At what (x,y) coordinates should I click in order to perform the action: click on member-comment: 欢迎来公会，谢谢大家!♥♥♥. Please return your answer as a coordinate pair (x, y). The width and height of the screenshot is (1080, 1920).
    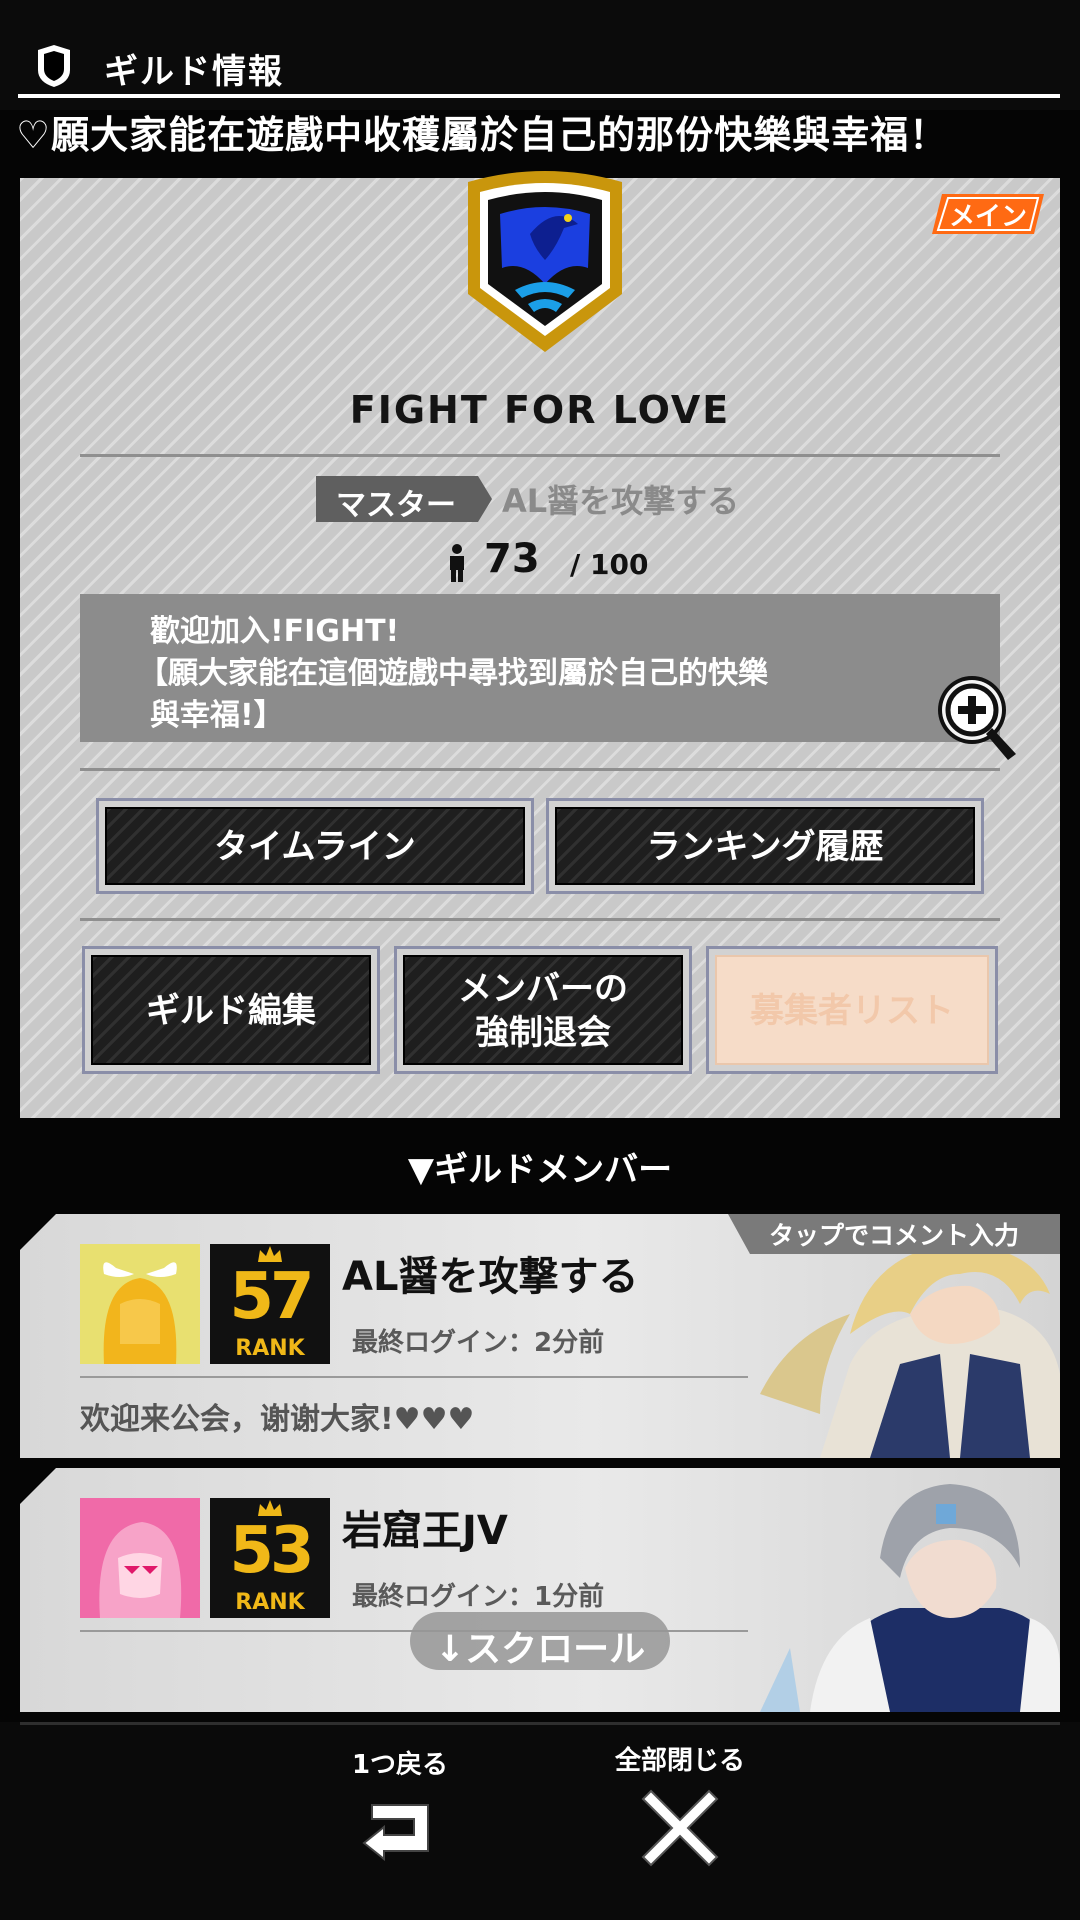
    Looking at the image, I should click on (277, 1419).